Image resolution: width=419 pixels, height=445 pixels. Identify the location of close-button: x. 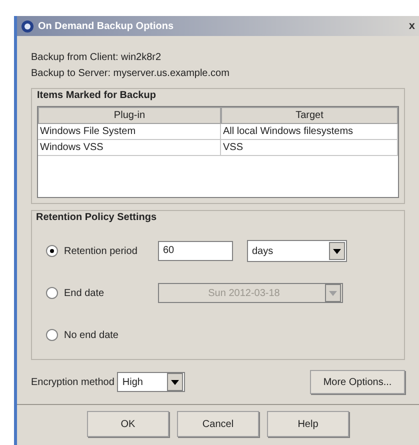
(411, 26).